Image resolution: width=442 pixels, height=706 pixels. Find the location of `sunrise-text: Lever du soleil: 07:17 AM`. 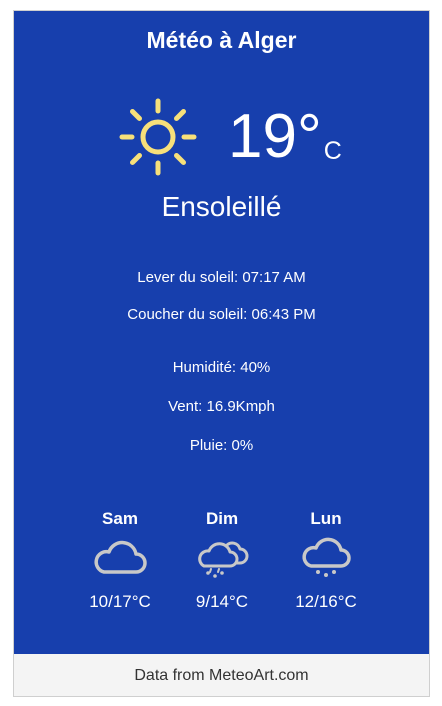

sunrise-text: Lever du soleil: 07:17 AM is located at coordinates (221, 277).